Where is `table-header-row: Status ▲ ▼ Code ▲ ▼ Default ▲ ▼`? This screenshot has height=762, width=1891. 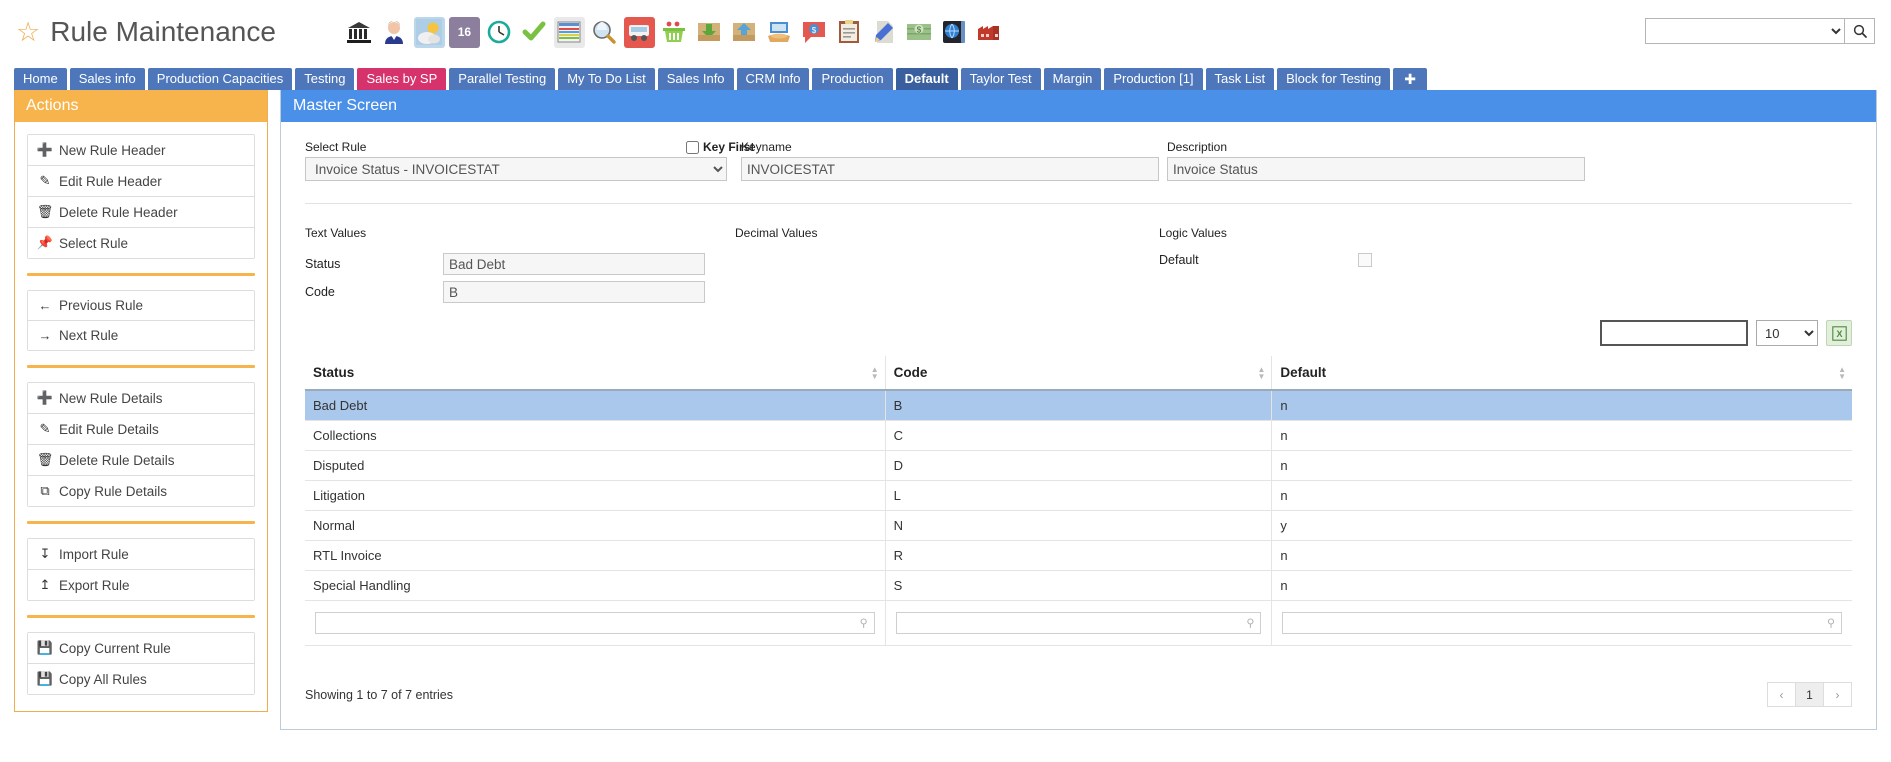
table-header-row: Status ▲ ▼ Code ▲ ▼ Default ▲ ▼ is located at coordinates (1078, 373).